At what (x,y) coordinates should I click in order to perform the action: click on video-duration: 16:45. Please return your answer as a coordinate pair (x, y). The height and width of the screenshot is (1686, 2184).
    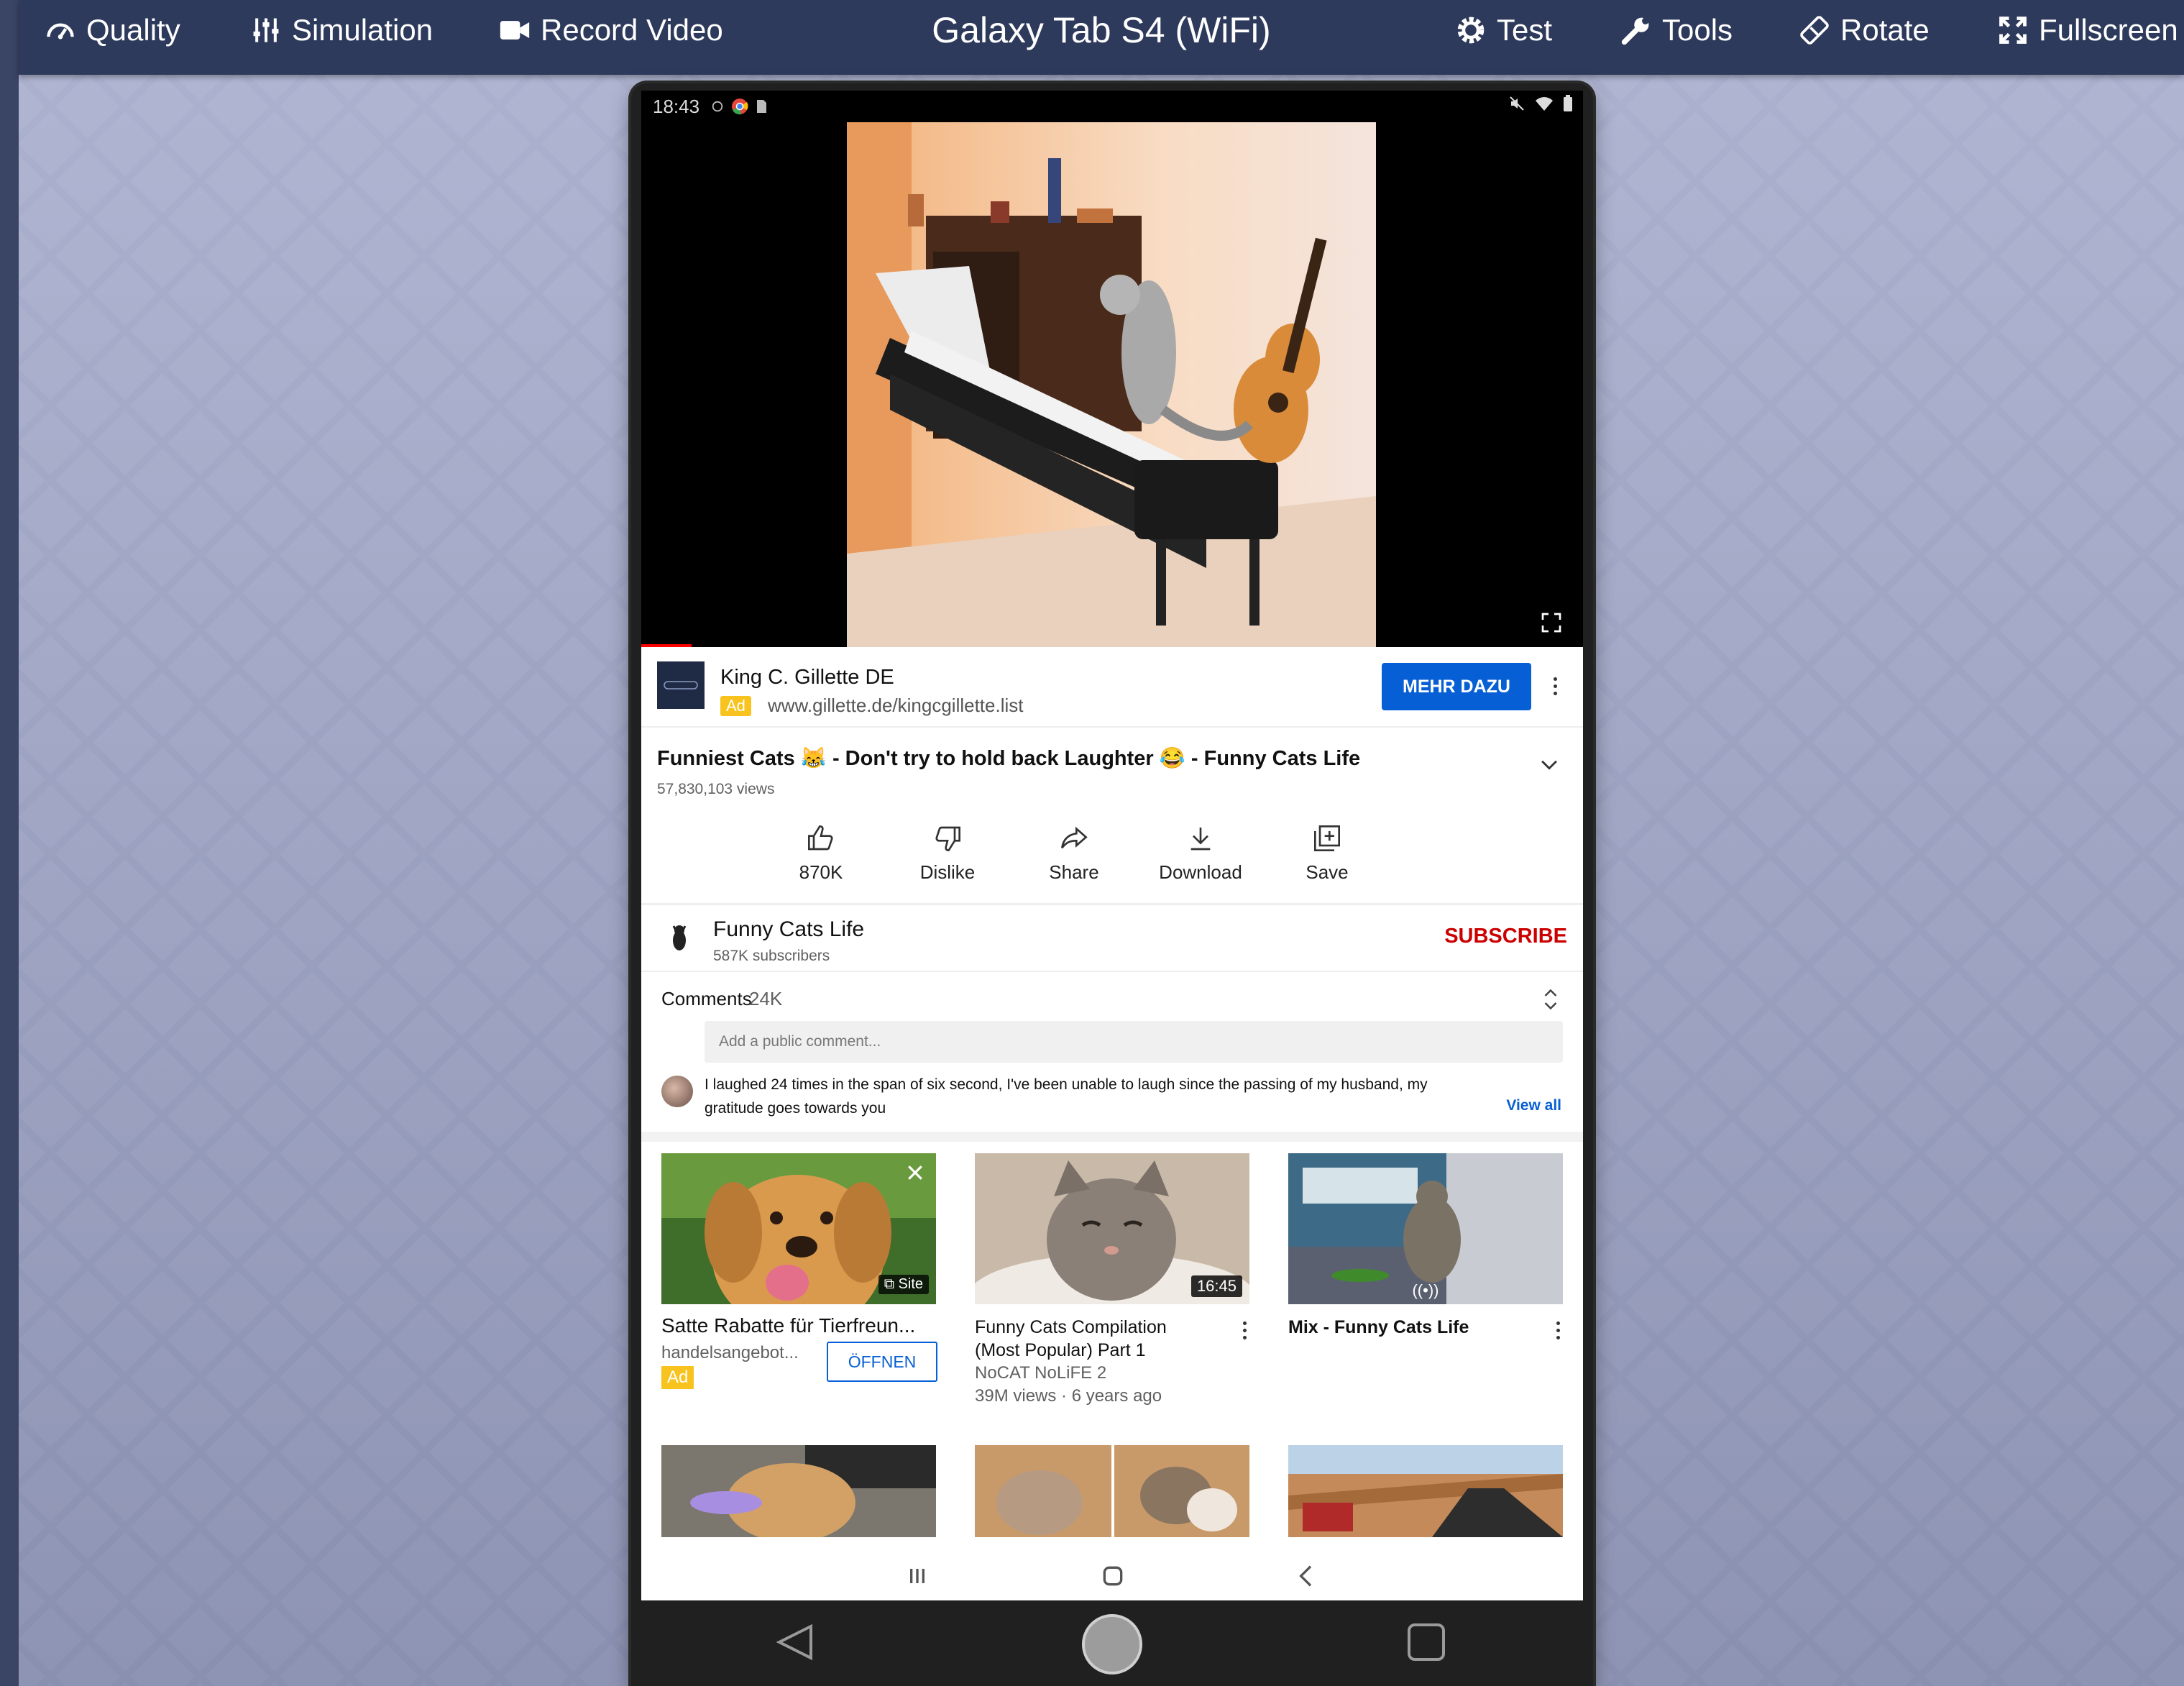
    Looking at the image, I should click on (1216, 1286).